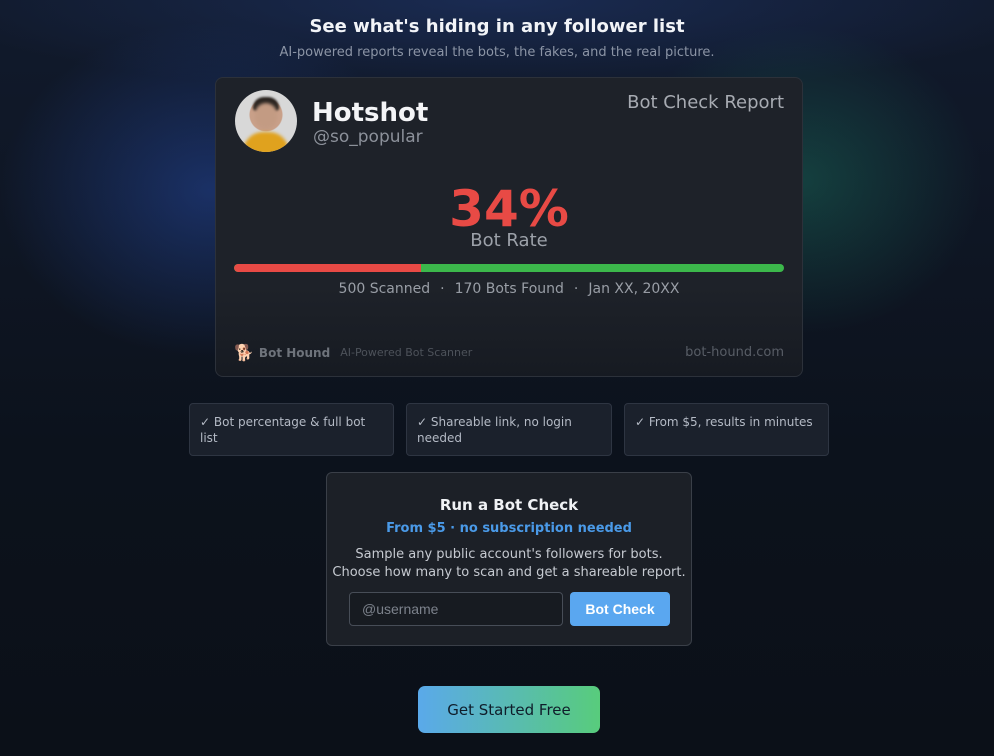 The width and height of the screenshot is (994, 756). I want to click on page-headline: See what's hiding in any follower list, so click(497, 26).